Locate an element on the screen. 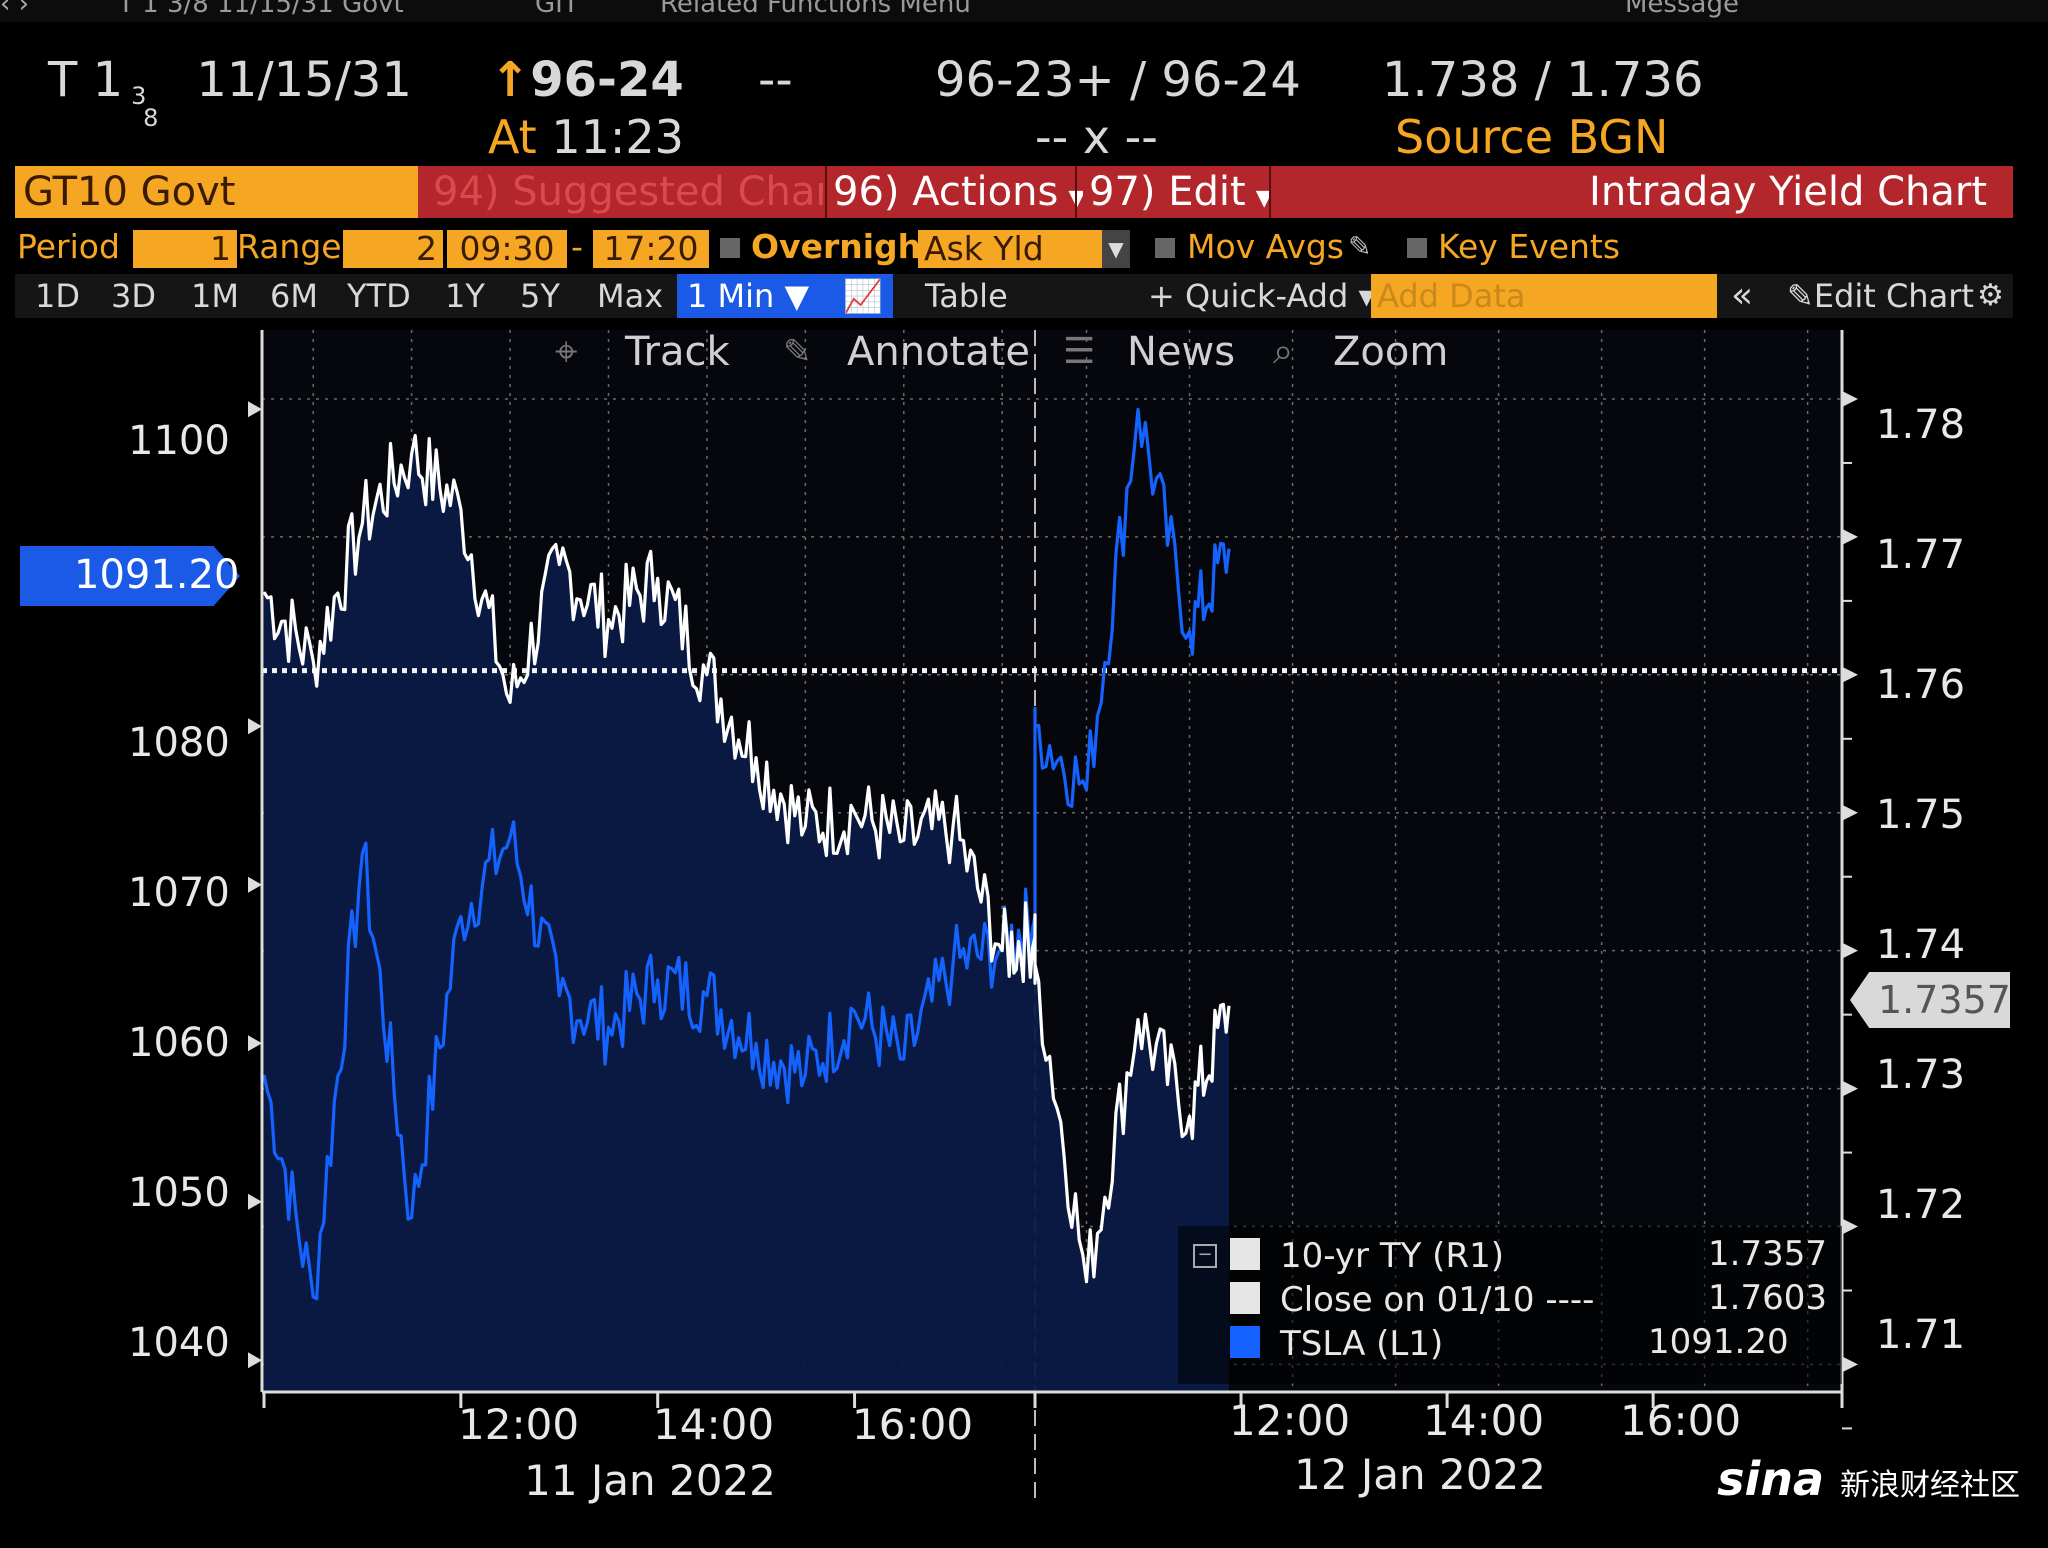  period-input: 1 is located at coordinates (185, 249).